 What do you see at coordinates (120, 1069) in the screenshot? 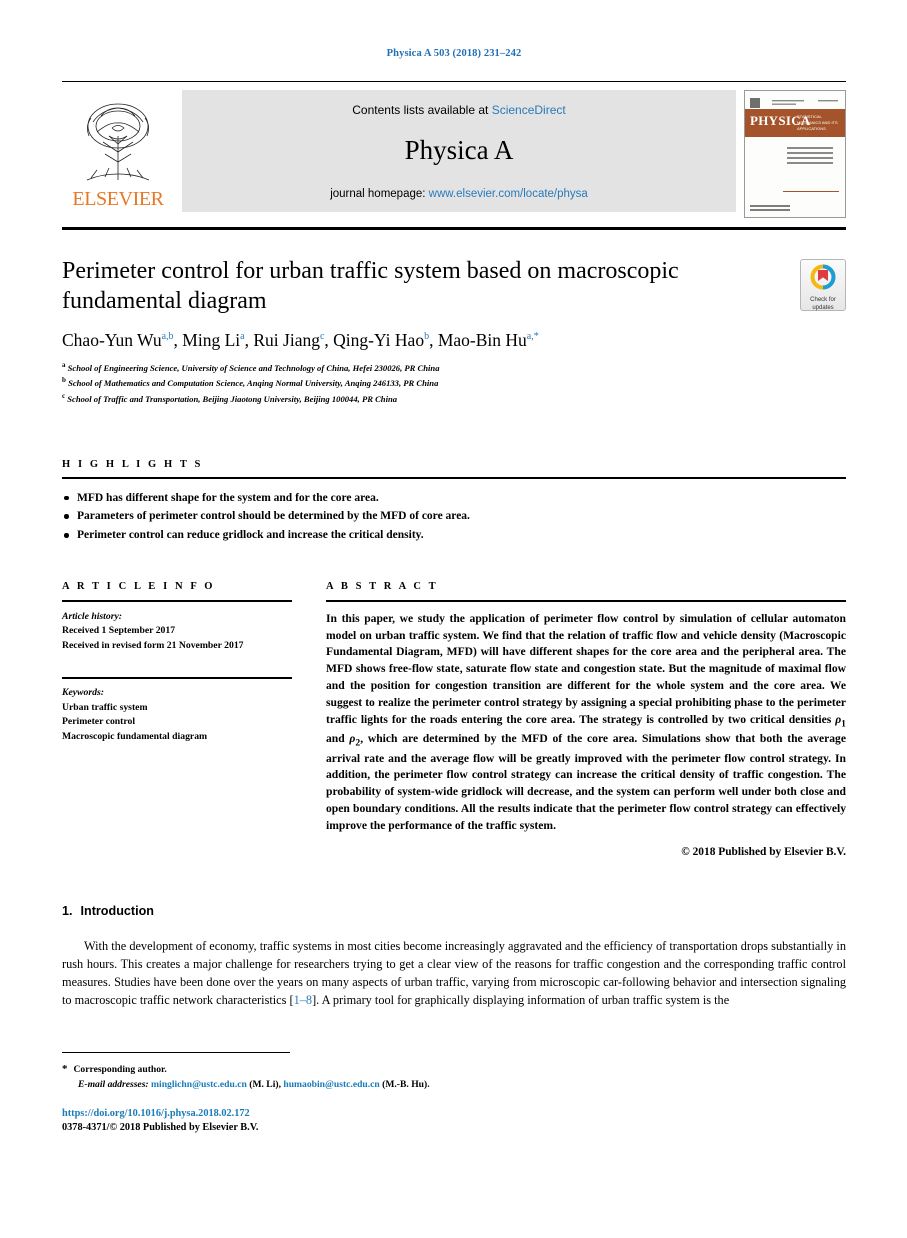
I see `corresponding-author-text: Corresponding author.` at bounding box center [120, 1069].